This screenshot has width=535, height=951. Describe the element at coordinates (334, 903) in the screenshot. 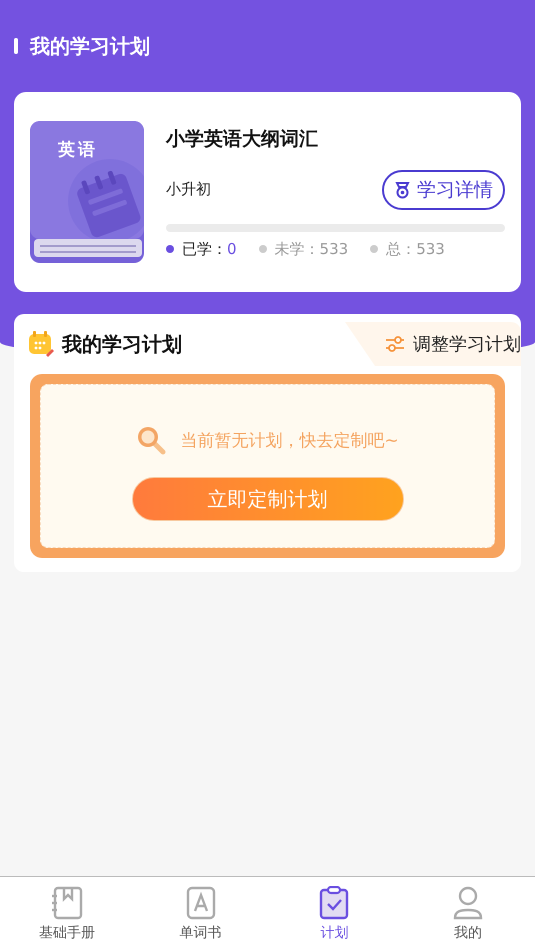

I see `clipboard-check-icon` at that location.